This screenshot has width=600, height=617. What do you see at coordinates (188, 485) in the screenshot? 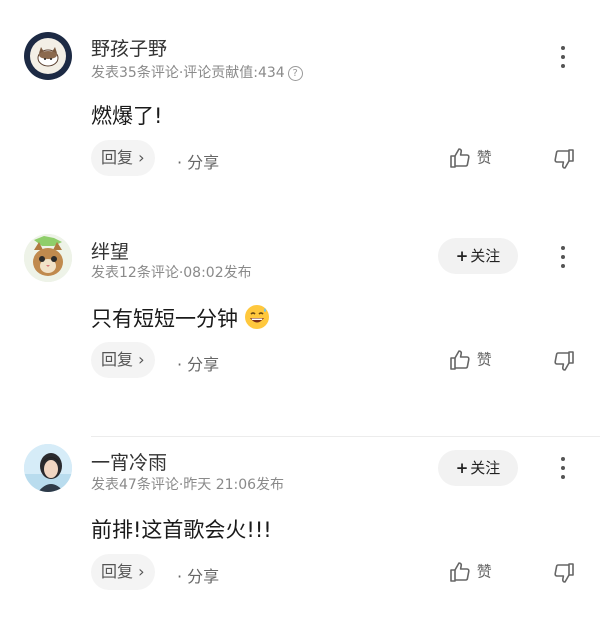
I see `comment-meta: 发表47条评论·昨天 21:06发布` at bounding box center [188, 485].